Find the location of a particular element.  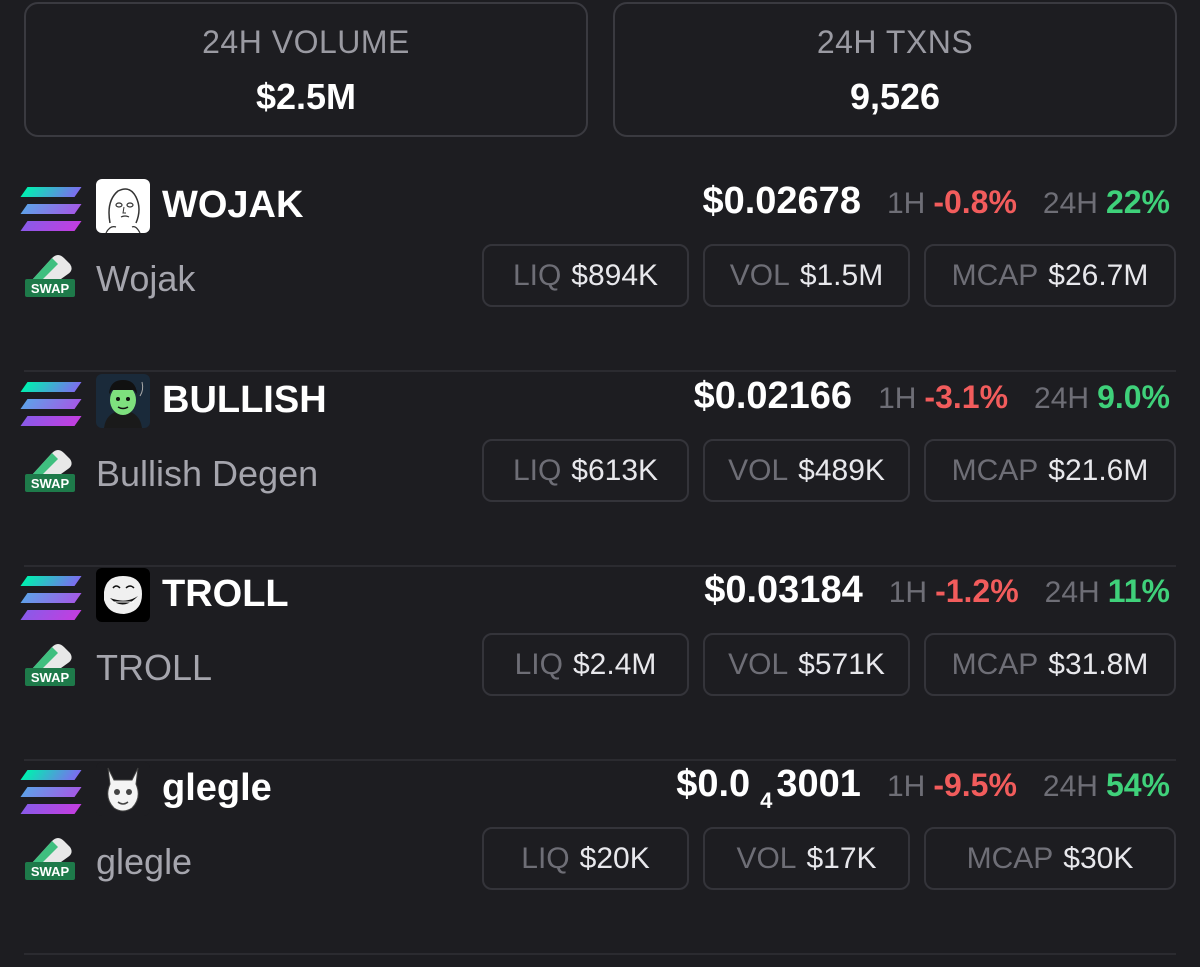

wojak-avatar-icon is located at coordinates (123, 206).